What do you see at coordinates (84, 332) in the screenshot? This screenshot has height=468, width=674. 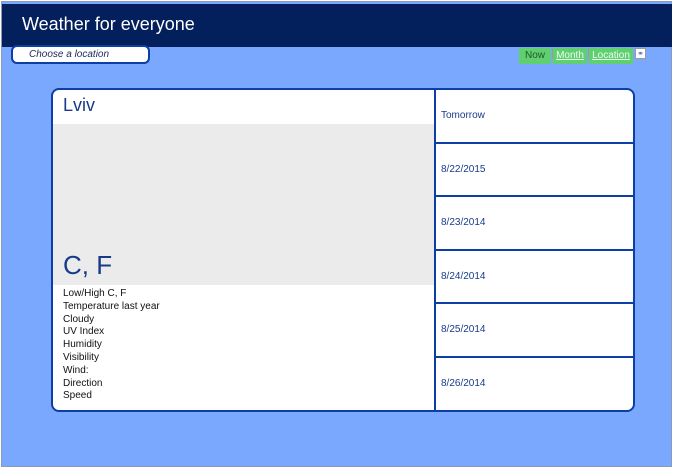 I see `detail-uv-index: UV Index` at bounding box center [84, 332].